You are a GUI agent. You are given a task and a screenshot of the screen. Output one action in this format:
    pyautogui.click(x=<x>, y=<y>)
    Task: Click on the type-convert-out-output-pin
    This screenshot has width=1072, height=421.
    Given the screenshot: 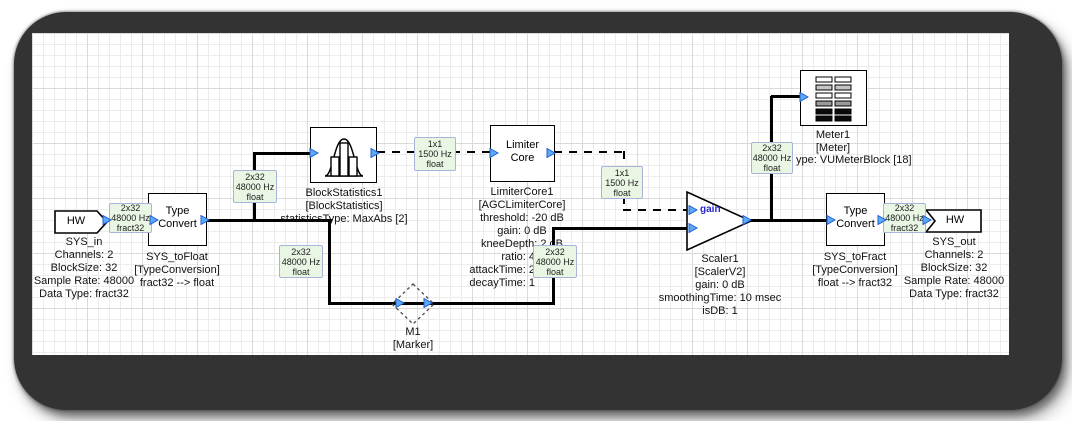 What is the action you would take?
    pyautogui.click(x=882, y=220)
    